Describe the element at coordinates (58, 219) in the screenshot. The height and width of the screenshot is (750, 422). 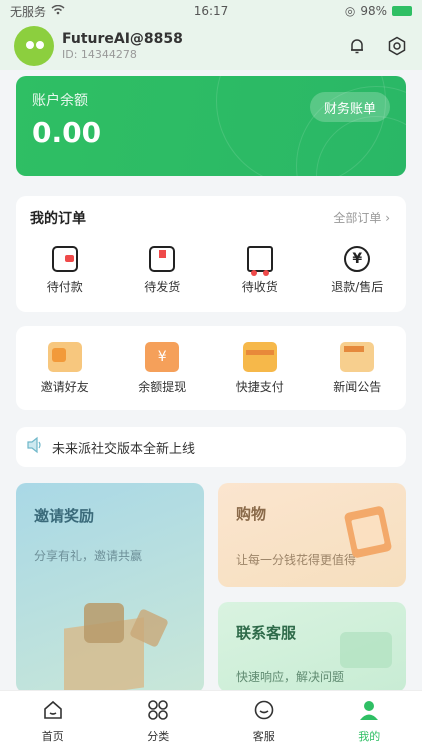
I see `orders-title: 我的订单` at that location.